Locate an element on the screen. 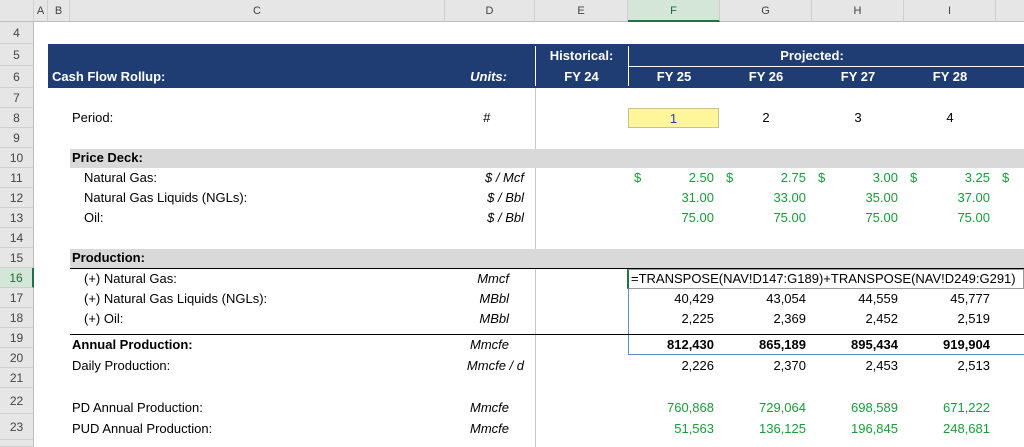  column-header-b: B is located at coordinates (59, 11).